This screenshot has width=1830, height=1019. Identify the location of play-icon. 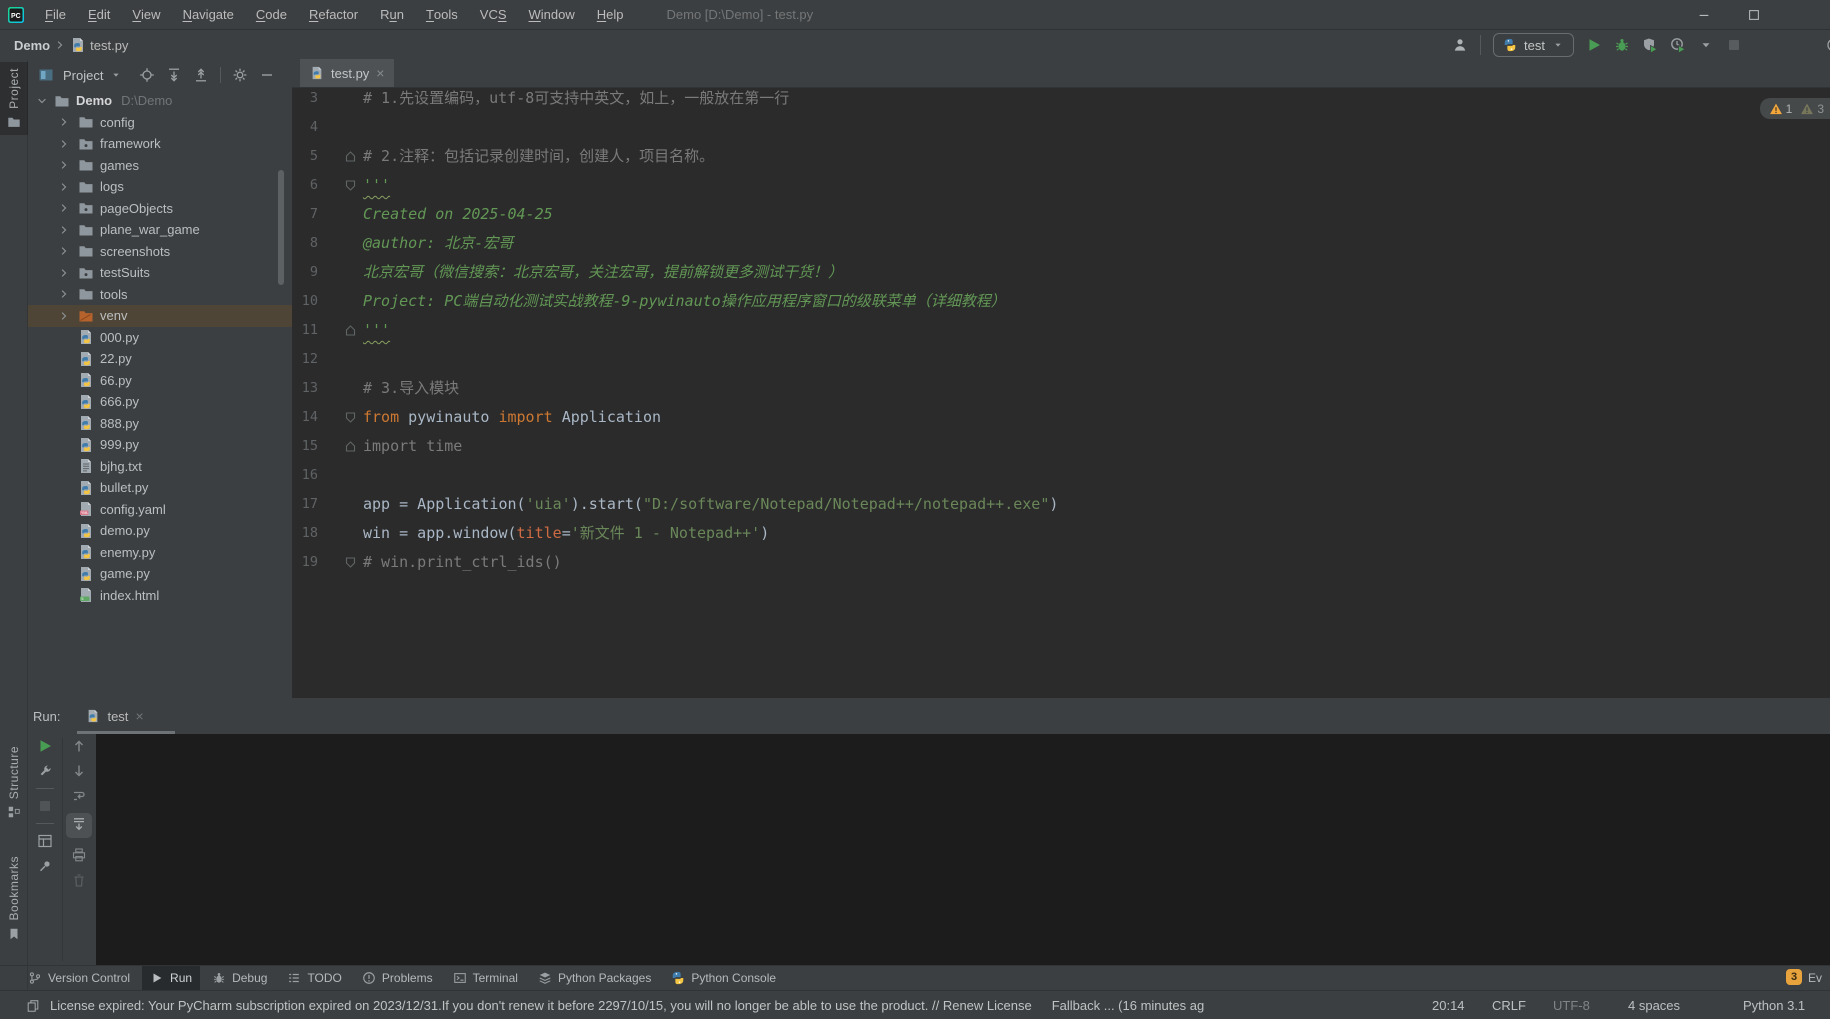
(1594, 45).